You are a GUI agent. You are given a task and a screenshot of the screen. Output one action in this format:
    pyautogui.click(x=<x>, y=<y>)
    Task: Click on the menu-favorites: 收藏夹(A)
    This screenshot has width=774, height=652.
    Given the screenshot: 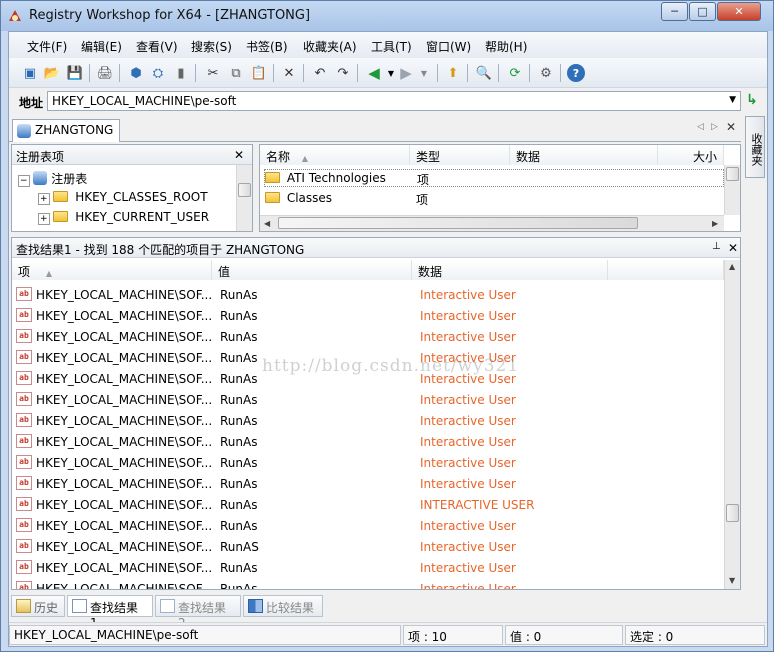 What is the action you would take?
    pyautogui.click(x=330, y=46)
    